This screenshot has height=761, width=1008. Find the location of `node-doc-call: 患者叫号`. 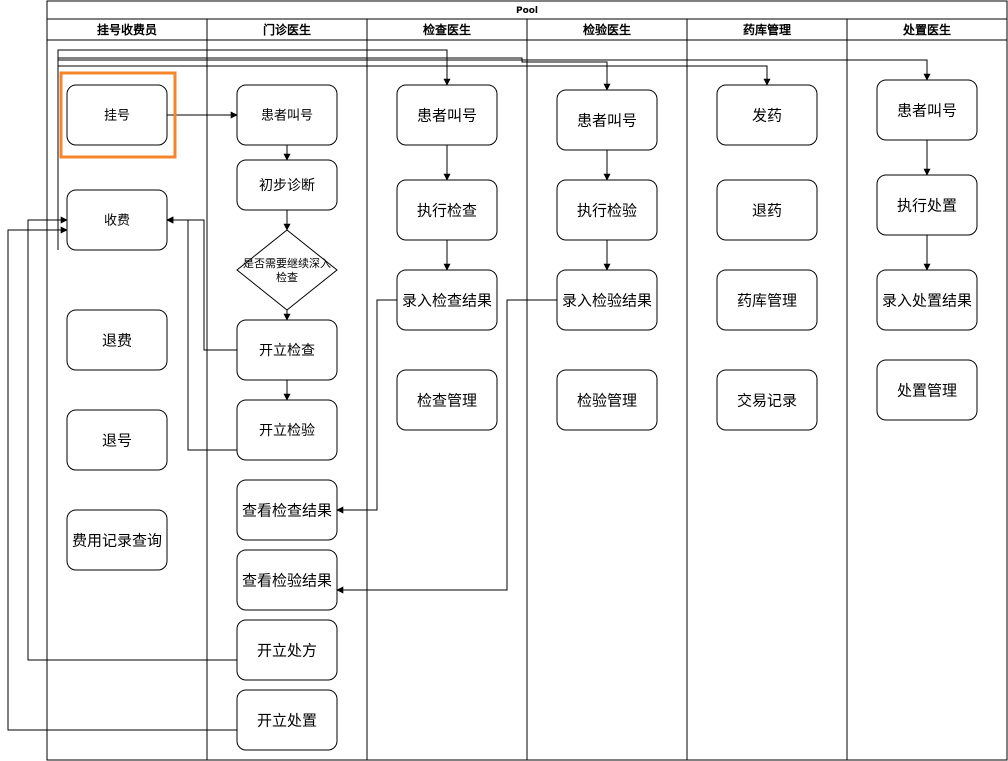

node-doc-call: 患者叫号 is located at coordinates (287, 115).